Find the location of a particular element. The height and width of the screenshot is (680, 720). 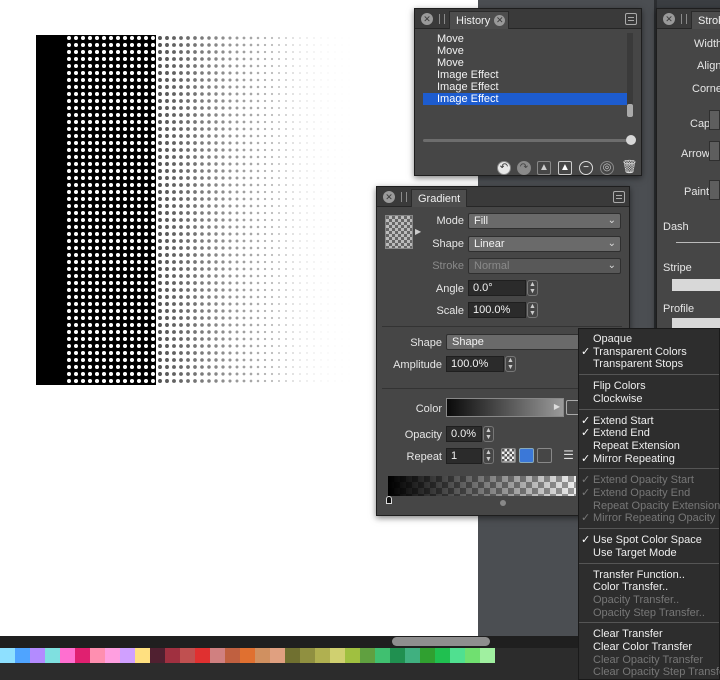

spot-icon is located at coordinates (526, 455).